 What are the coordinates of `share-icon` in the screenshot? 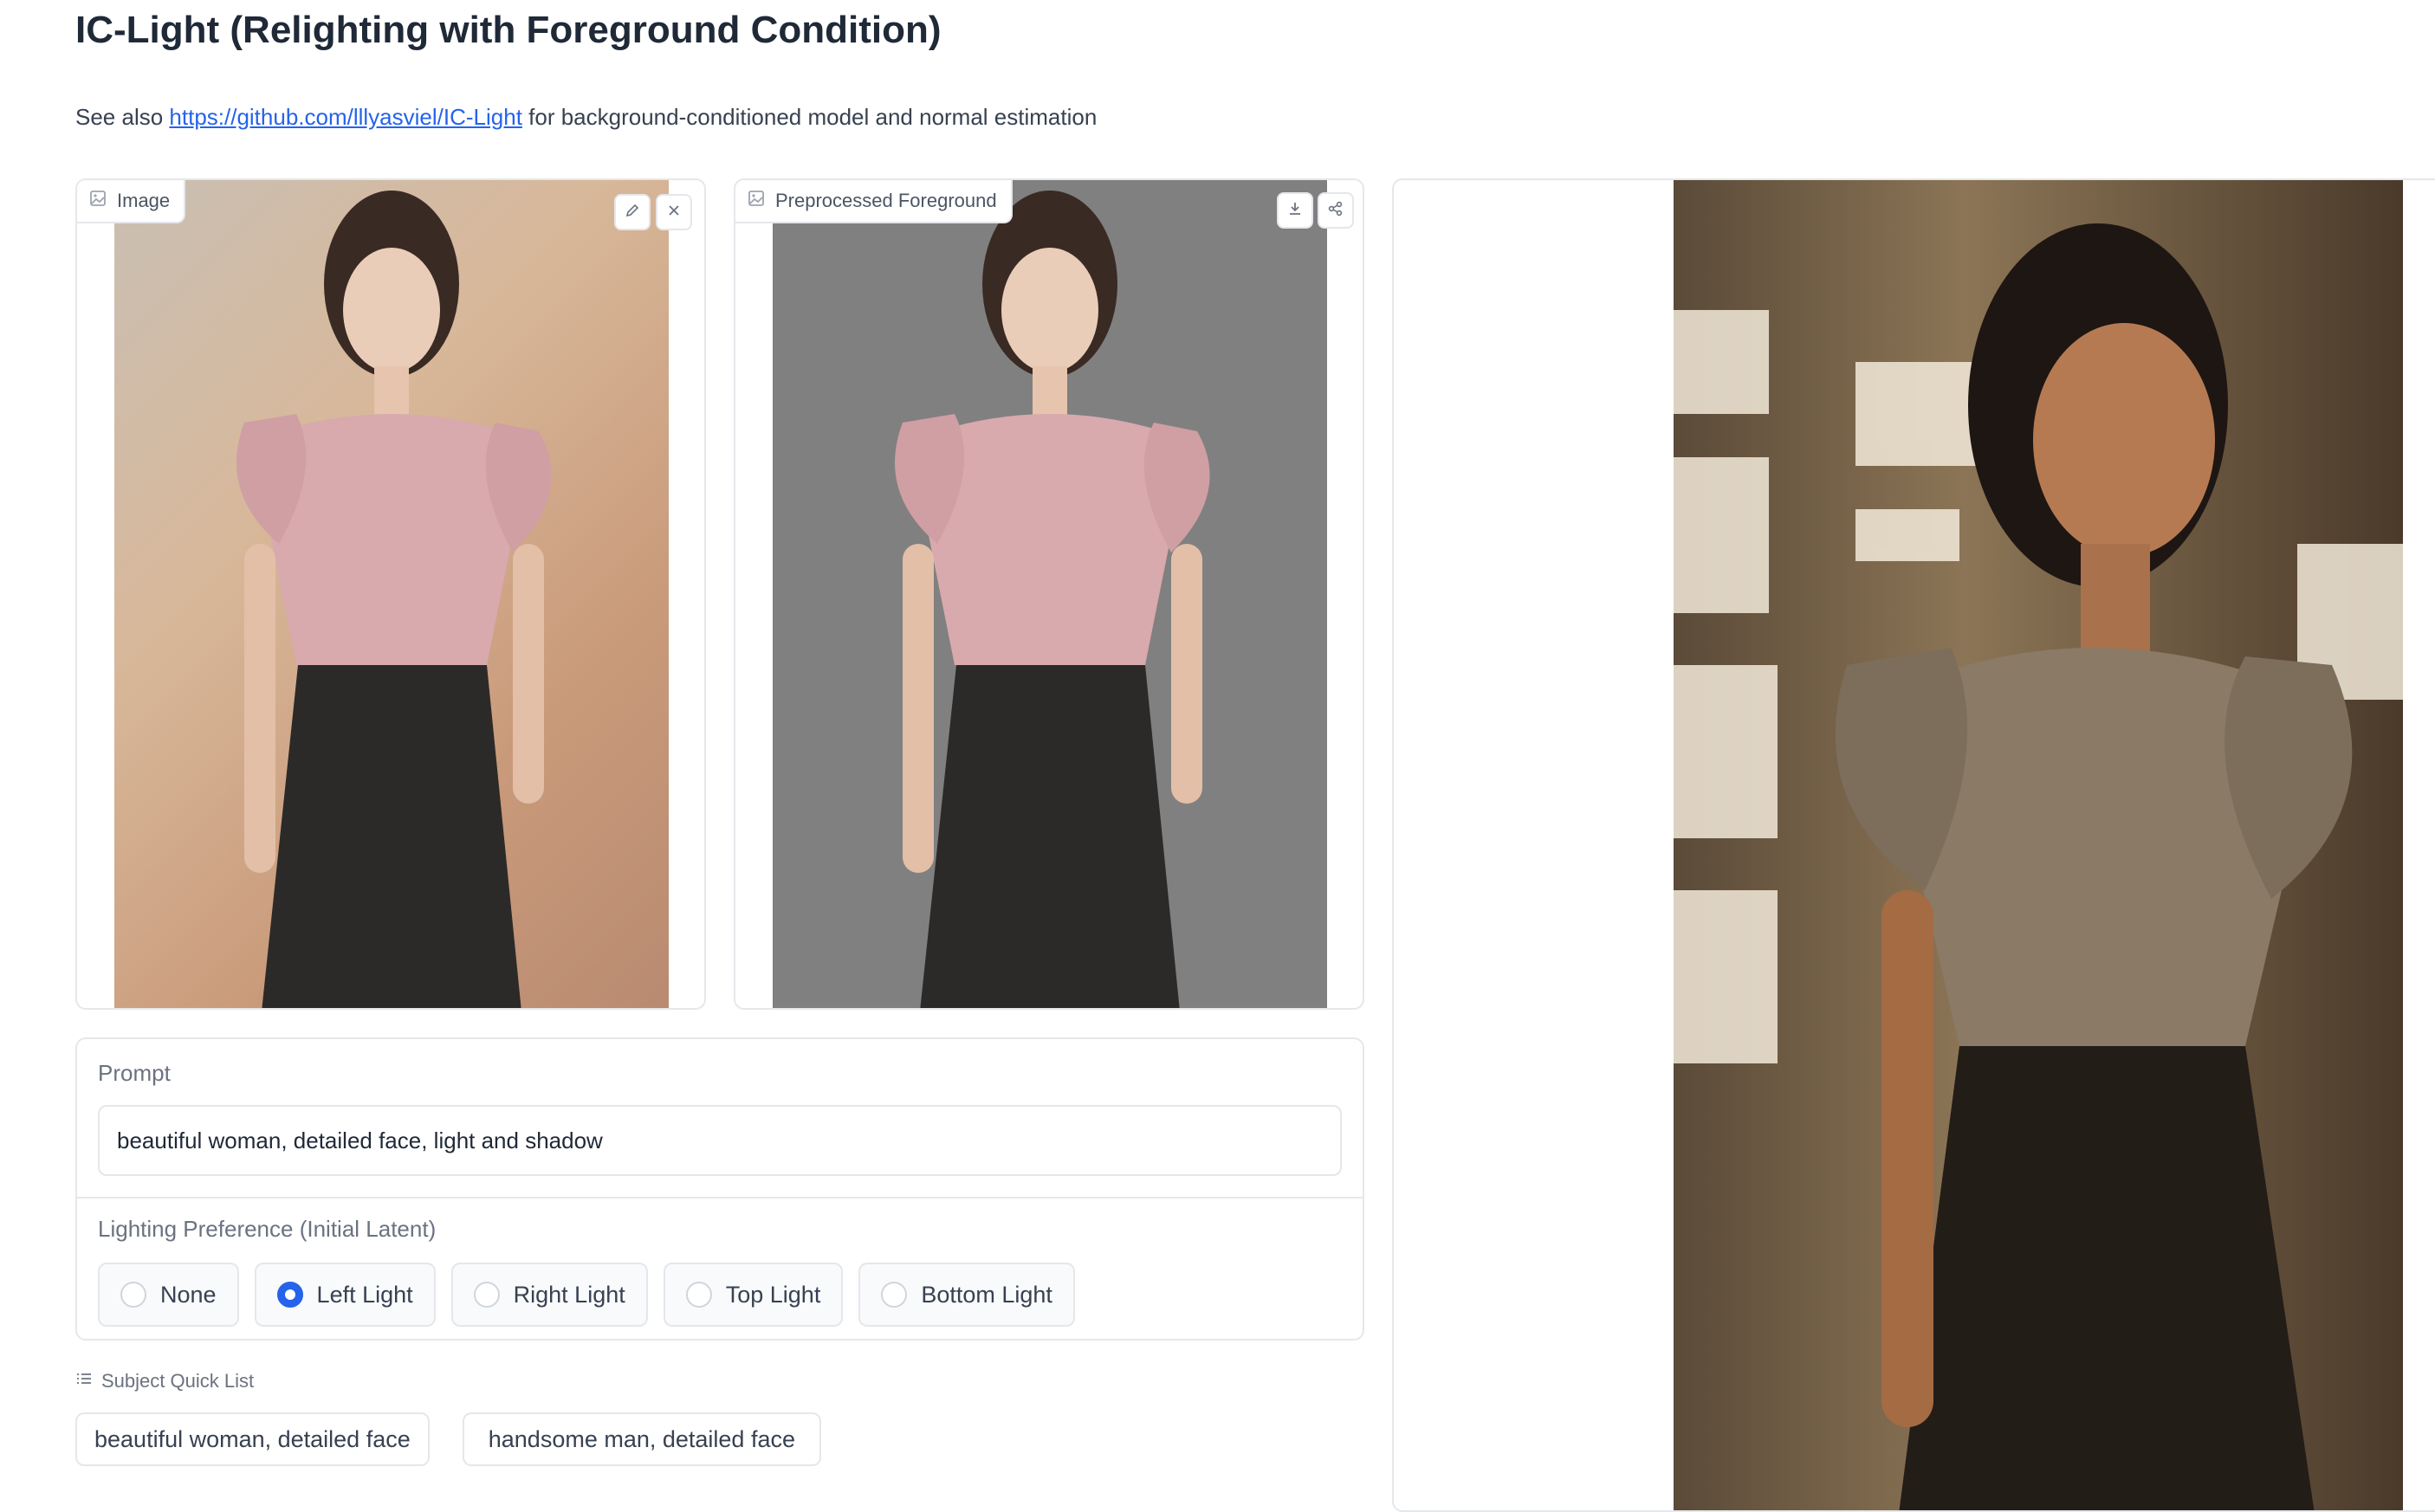 It's located at (1335, 211).